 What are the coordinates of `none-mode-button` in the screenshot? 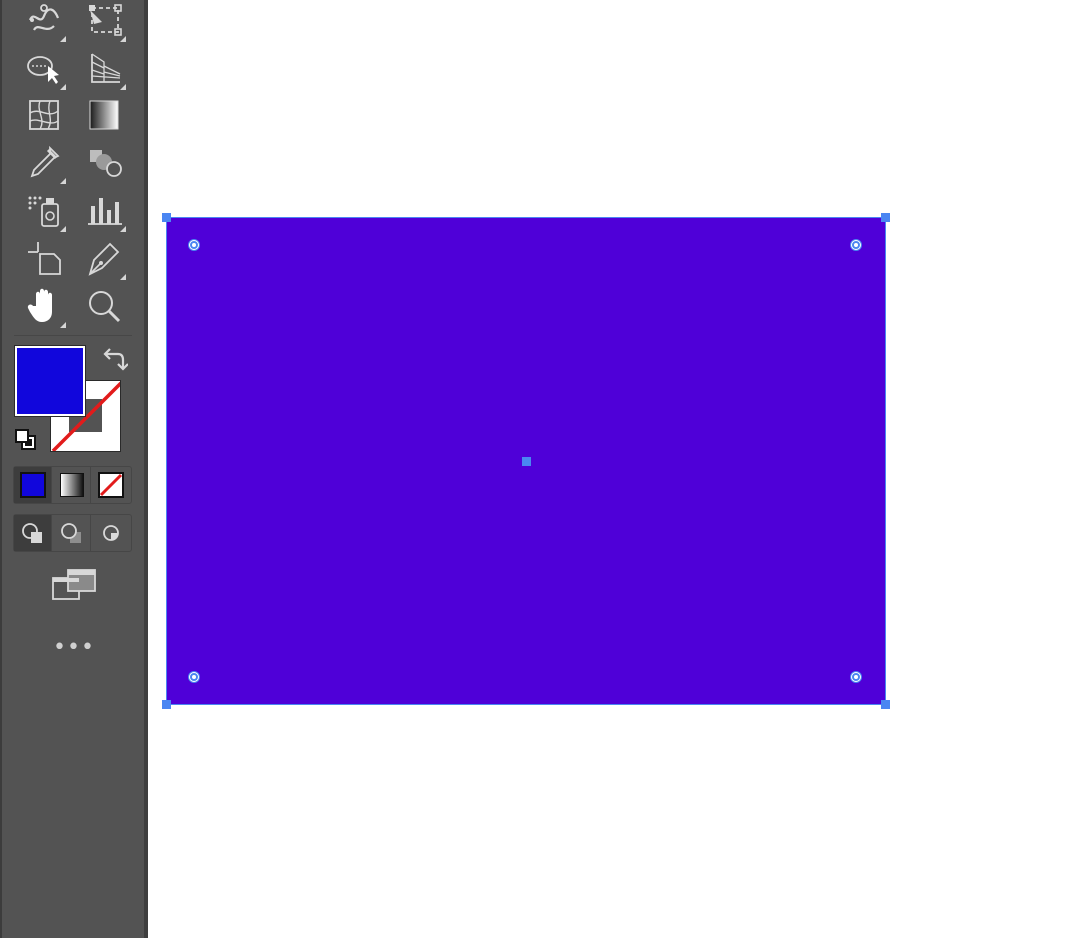 It's located at (111, 485).